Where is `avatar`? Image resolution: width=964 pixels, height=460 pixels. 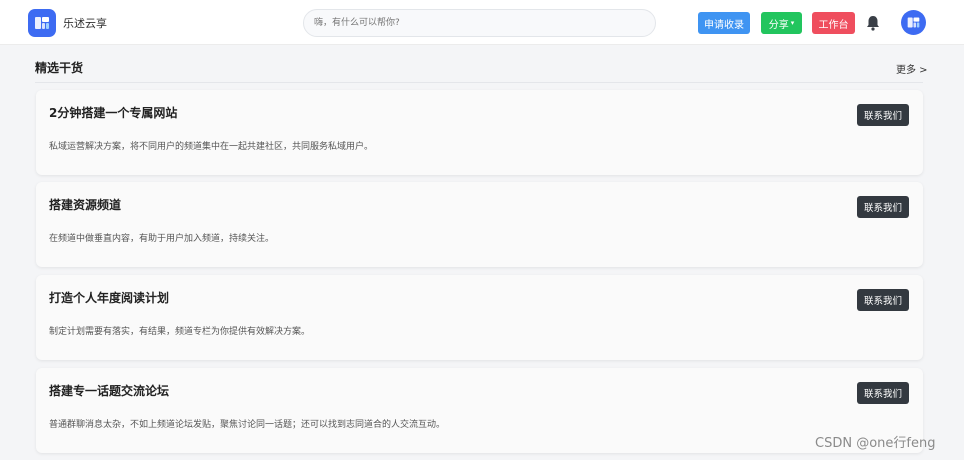 avatar is located at coordinates (913, 22).